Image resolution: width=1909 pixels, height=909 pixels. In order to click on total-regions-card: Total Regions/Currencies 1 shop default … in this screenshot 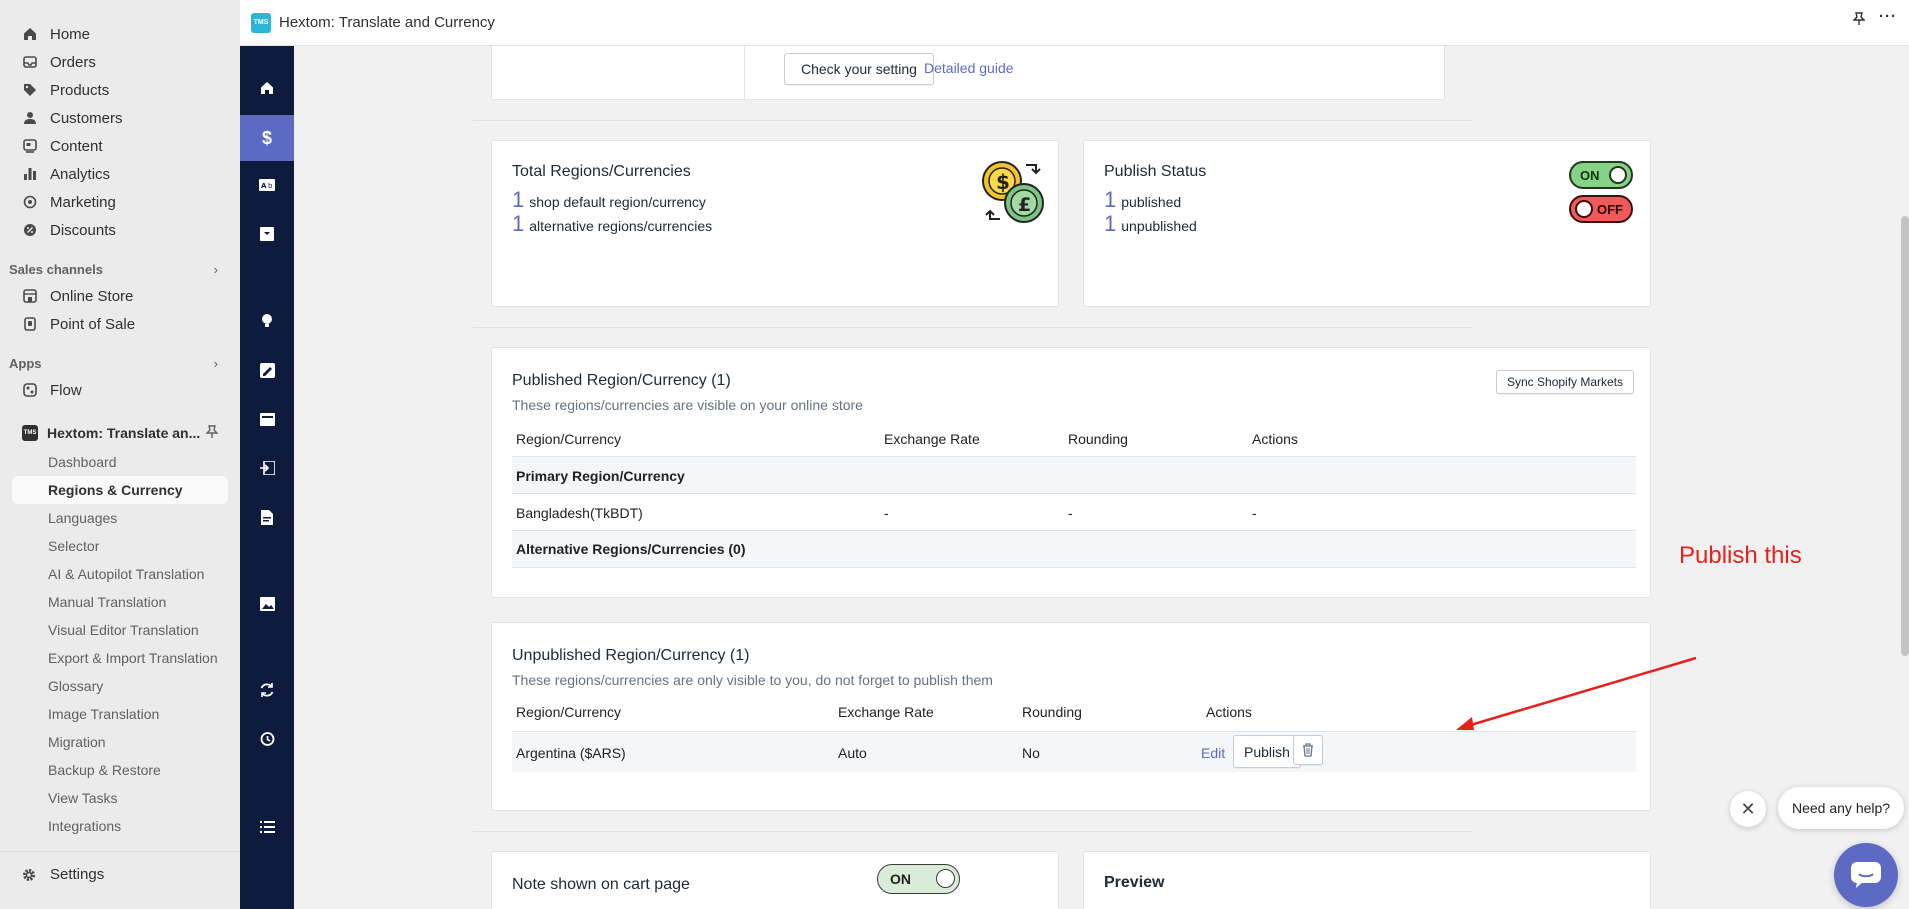, I will do `click(775, 223)`.